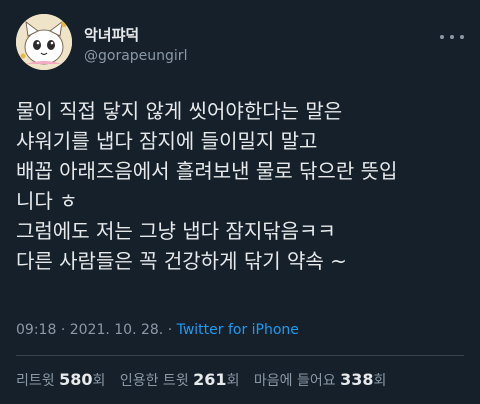 This screenshot has width=480, height=404. What do you see at coordinates (176, 231) in the screenshot?
I see `tweet-line: 그럼에도 저는 그냥 냅다 잠지닦음ㅋㅋ` at bounding box center [176, 231].